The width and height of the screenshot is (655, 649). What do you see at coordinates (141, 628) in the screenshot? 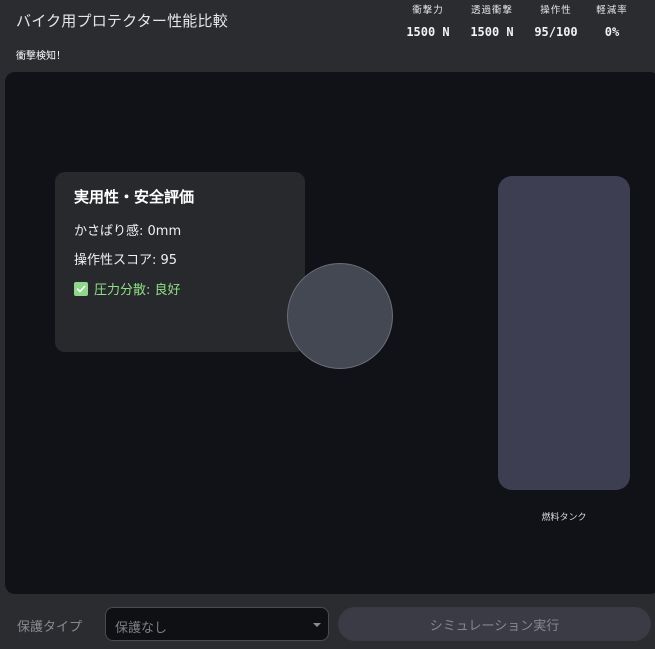
I see `protection-type-value: 保護なし` at bounding box center [141, 628].